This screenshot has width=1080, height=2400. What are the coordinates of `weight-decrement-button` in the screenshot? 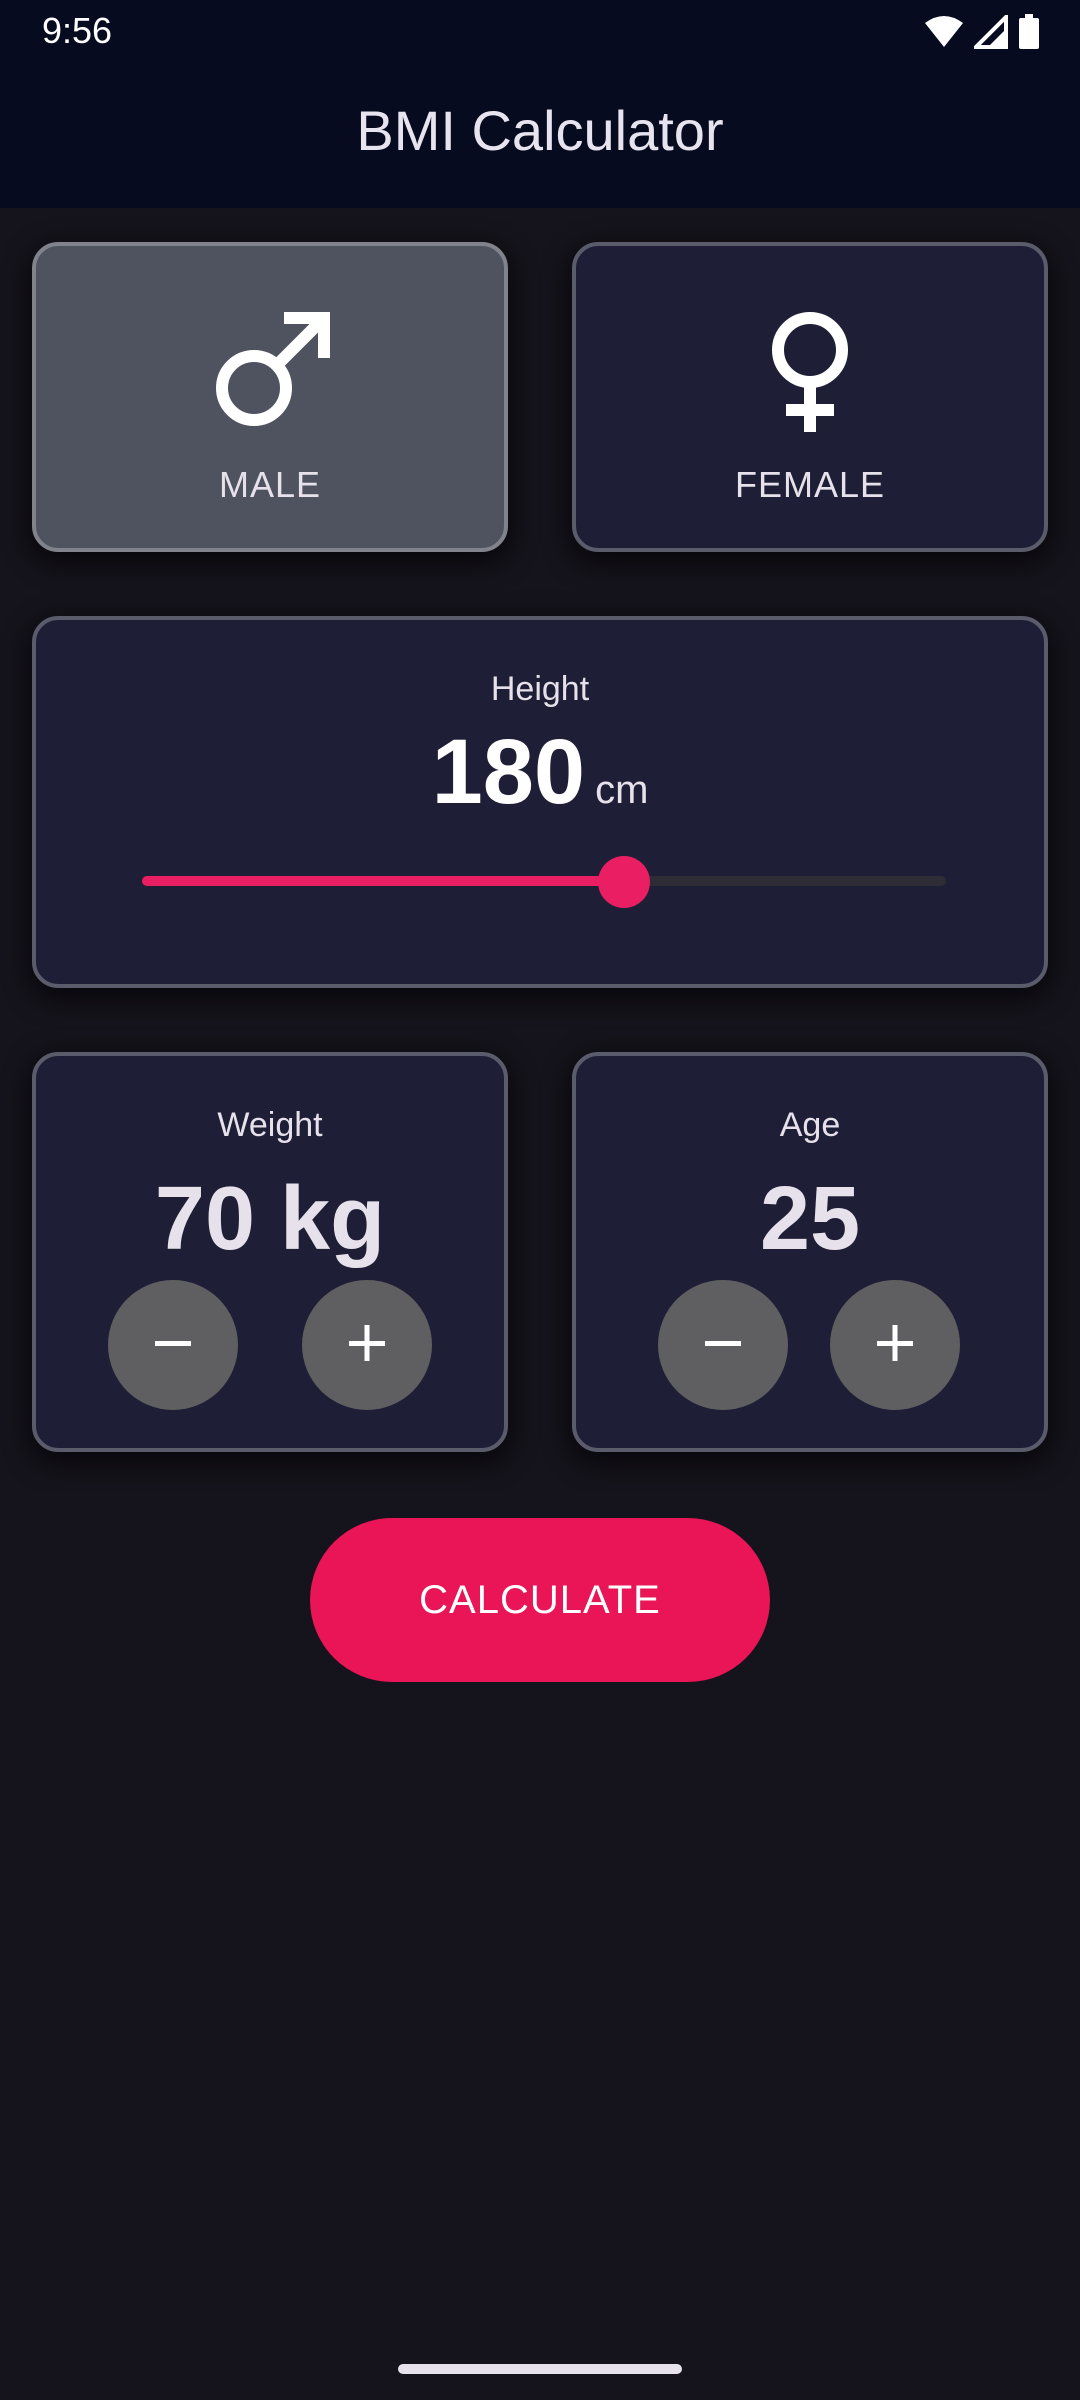 It's located at (173, 1345).